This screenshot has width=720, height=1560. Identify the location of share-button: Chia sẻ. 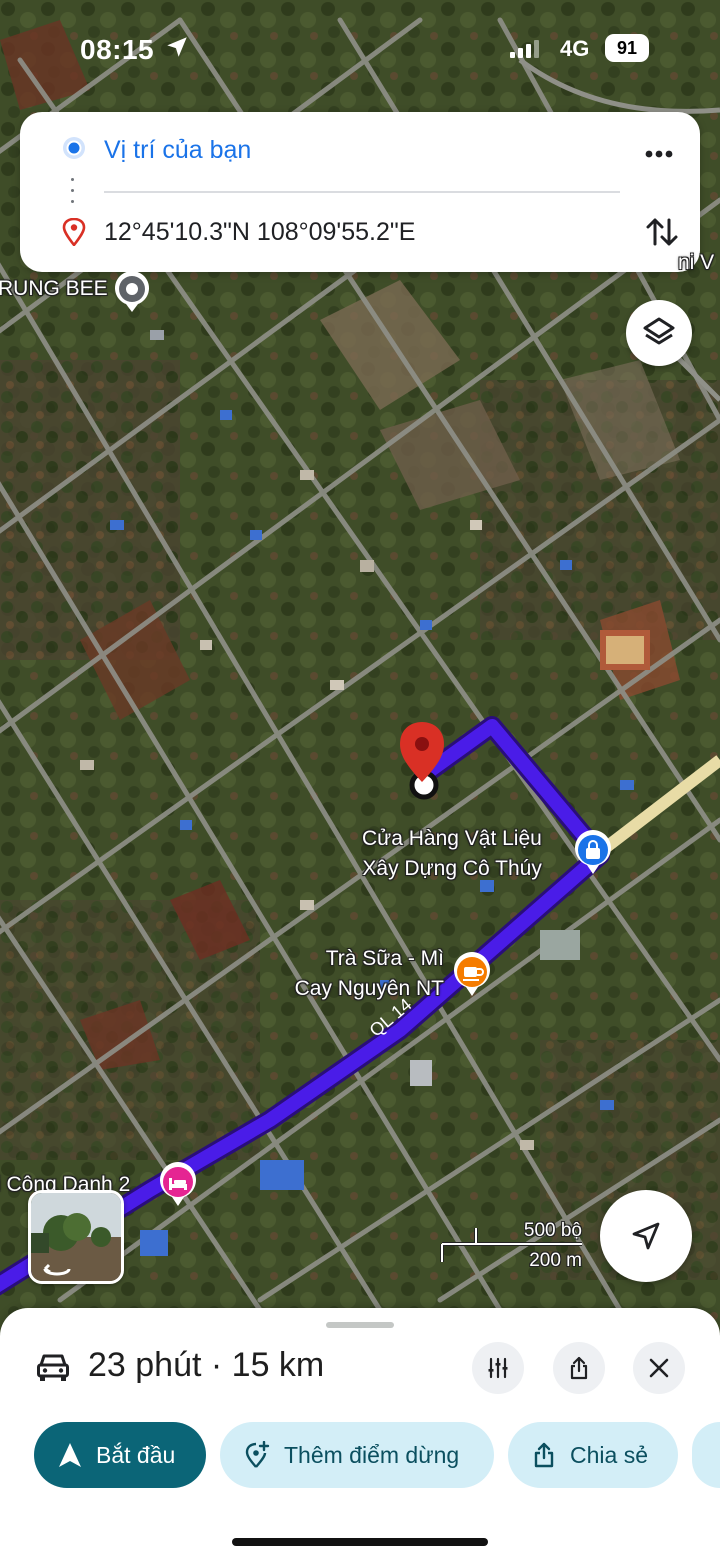
(593, 1455).